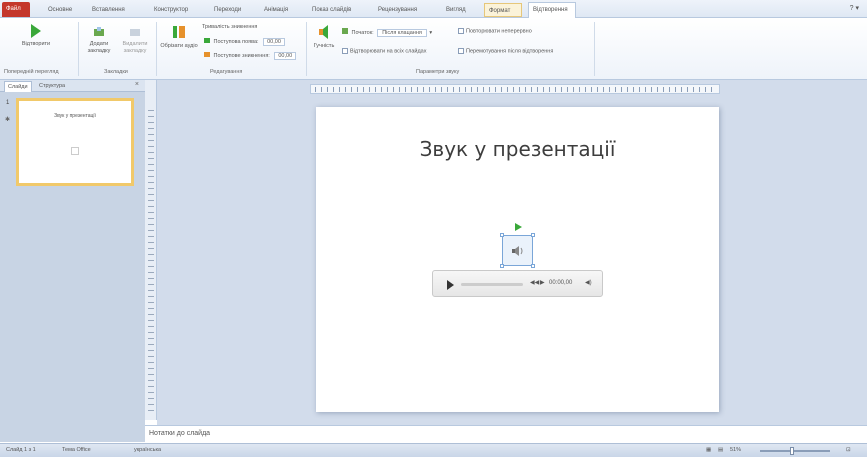 Image resolution: width=867 pixels, height=457 pixels. What do you see at coordinates (52, 86) in the screenshot?
I see `tab-outline: Структура` at bounding box center [52, 86].